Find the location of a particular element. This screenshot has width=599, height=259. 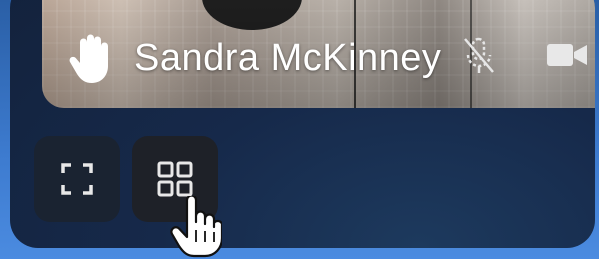

fullscreen-icon is located at coordinates (77, 179).